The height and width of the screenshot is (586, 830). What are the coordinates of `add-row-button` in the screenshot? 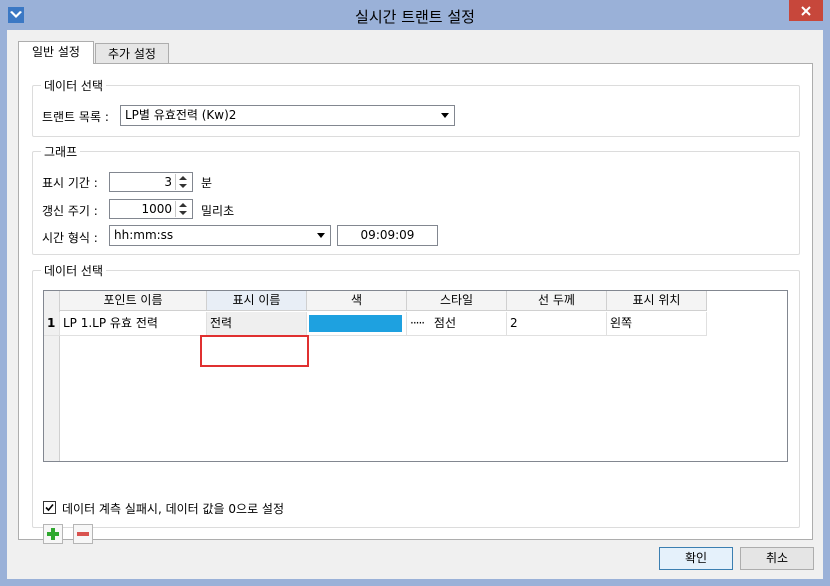 It's located at (53, 534).